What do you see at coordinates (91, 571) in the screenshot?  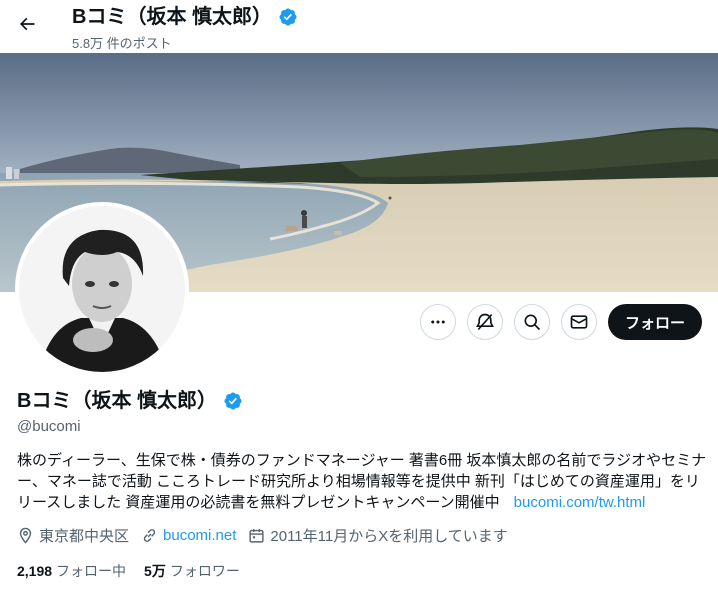 I see `following-label: フォロー中` at bounding box center [91, 571].